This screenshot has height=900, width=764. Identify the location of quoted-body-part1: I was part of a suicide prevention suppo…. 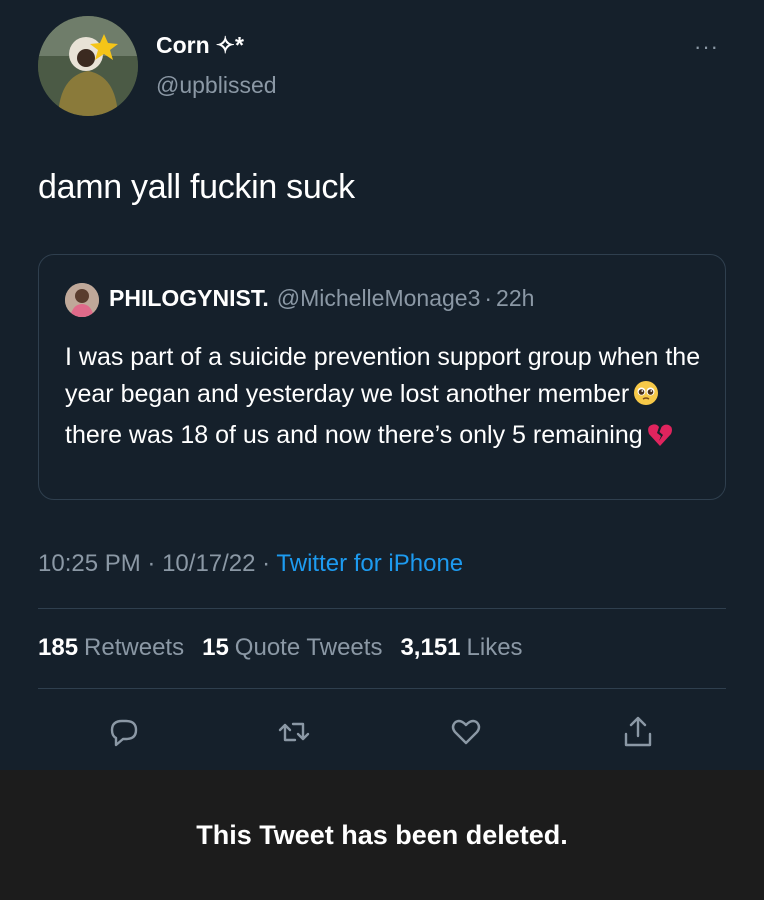
(383, 375).